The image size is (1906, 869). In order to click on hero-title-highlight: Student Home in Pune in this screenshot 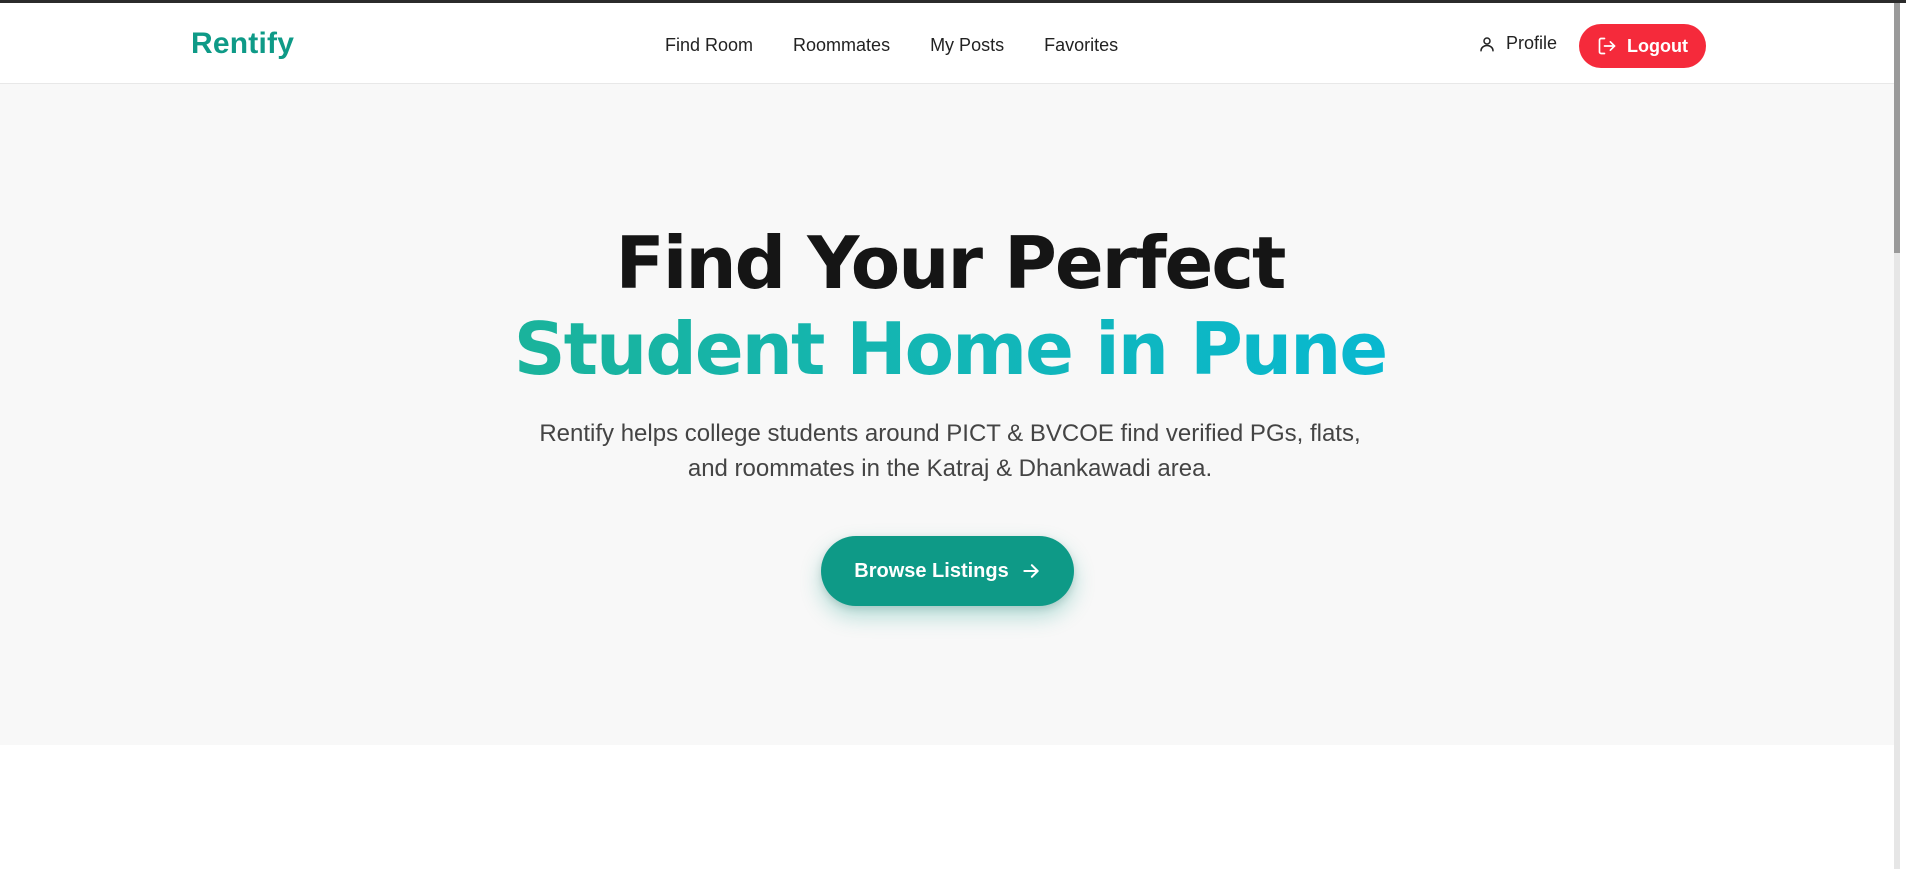, I will do `click(950, 349)`.